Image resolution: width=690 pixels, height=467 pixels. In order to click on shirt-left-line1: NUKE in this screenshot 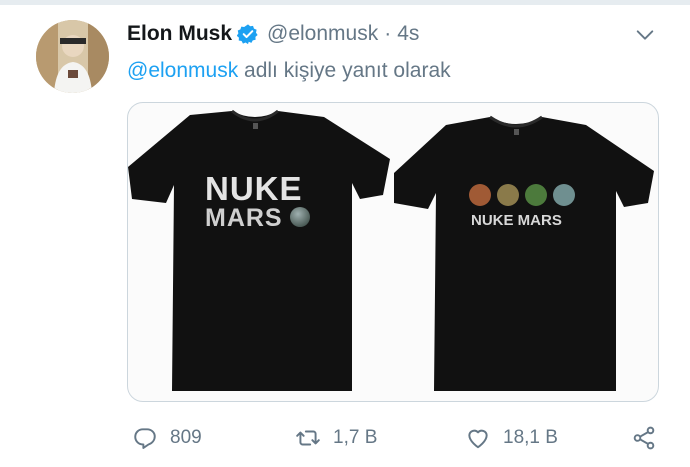, I will do `click(254, 188)`.